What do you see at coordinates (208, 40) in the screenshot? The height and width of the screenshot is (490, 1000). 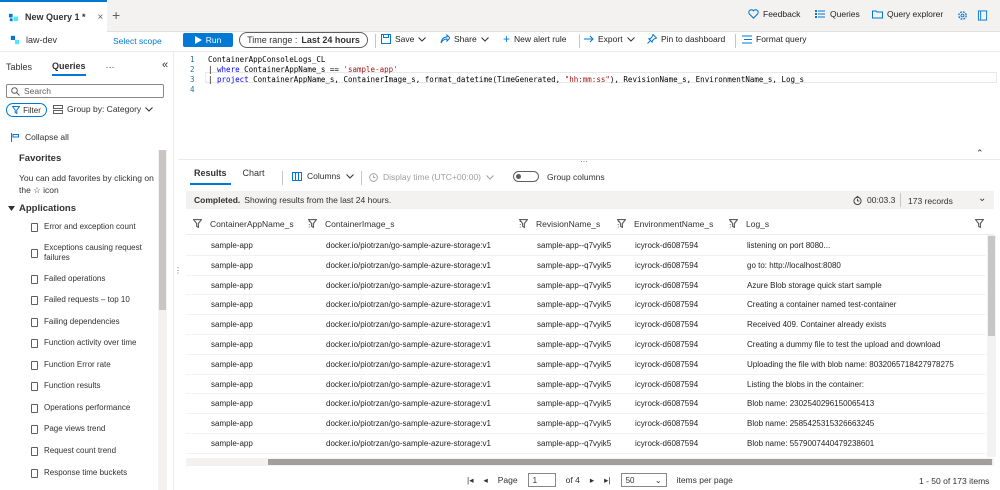 I see `run-button: Run` at bounding box center [208, 40].